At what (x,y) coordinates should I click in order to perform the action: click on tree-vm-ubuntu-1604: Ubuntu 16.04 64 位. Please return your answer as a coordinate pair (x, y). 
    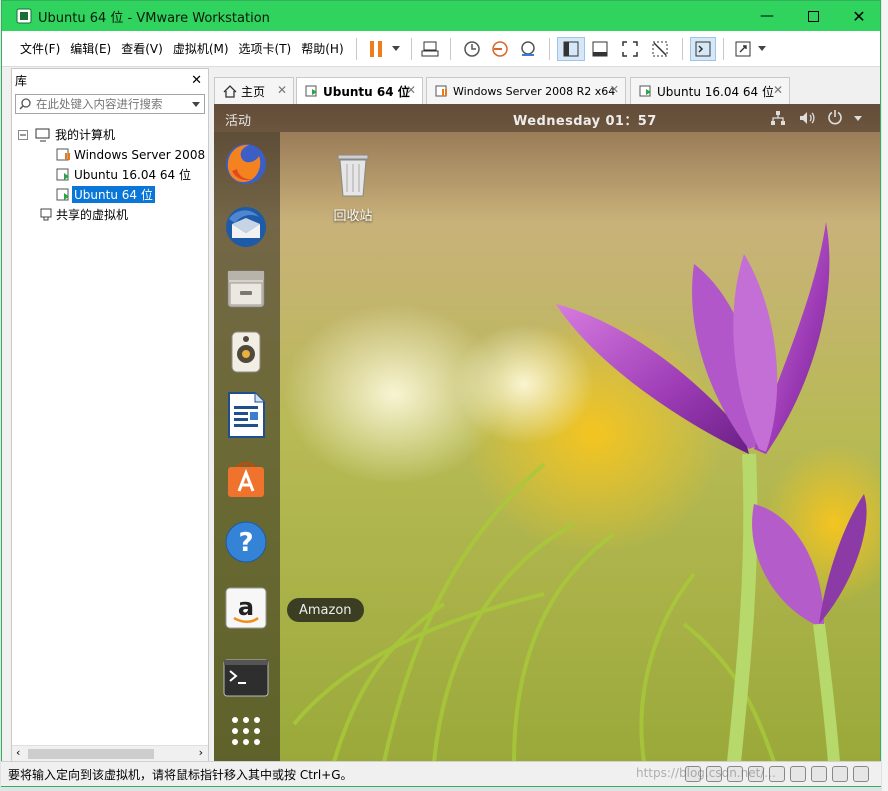
    Looking at the image, I should click on (124, 174).